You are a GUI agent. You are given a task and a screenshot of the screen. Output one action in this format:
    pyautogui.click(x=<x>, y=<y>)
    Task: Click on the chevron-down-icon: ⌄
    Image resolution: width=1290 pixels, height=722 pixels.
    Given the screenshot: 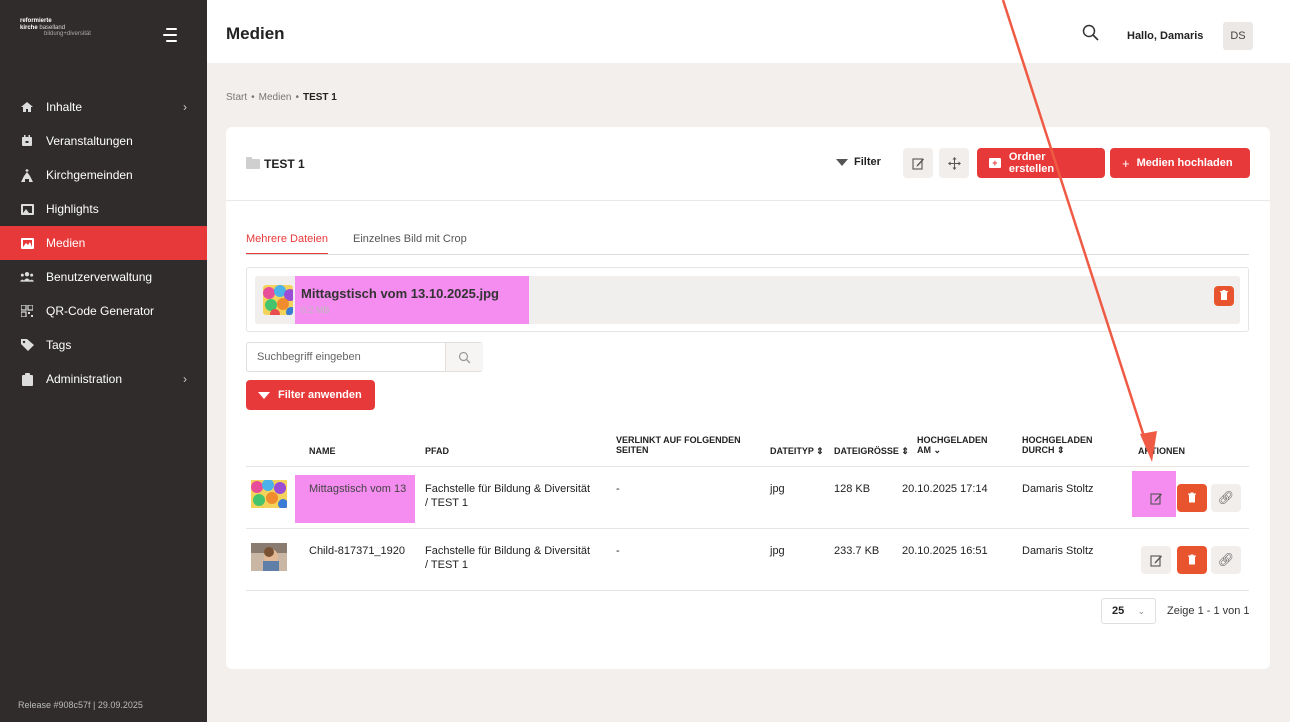 What is the action you would take?
    pyautogui.click(x=1141, y=610)
    